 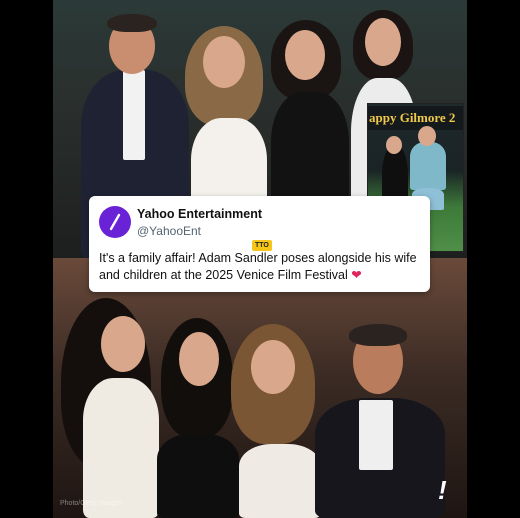 I want to click on b-girl1-dress, so click(x=121, y=448).